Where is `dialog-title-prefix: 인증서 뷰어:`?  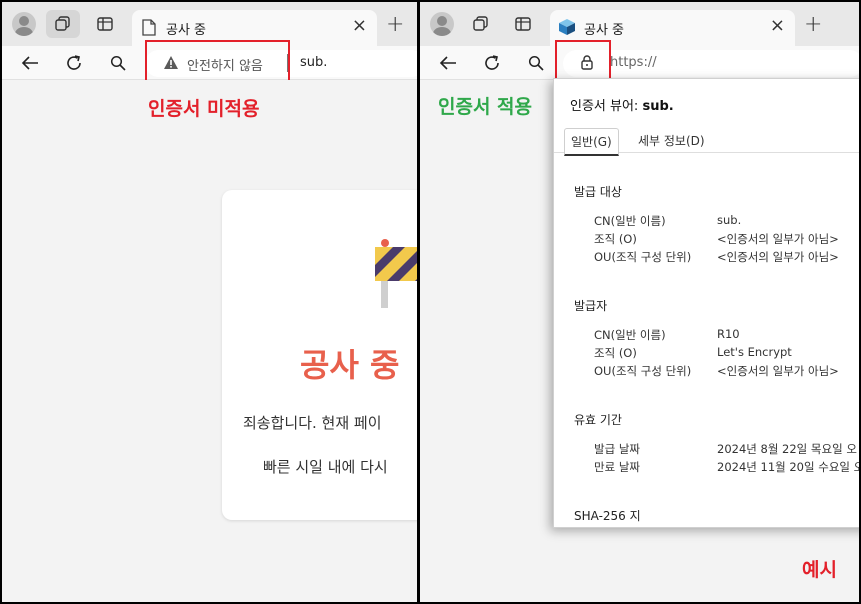
dialog-title-prefix: 인증서 뷰어: is located at coordinates (606, 106).